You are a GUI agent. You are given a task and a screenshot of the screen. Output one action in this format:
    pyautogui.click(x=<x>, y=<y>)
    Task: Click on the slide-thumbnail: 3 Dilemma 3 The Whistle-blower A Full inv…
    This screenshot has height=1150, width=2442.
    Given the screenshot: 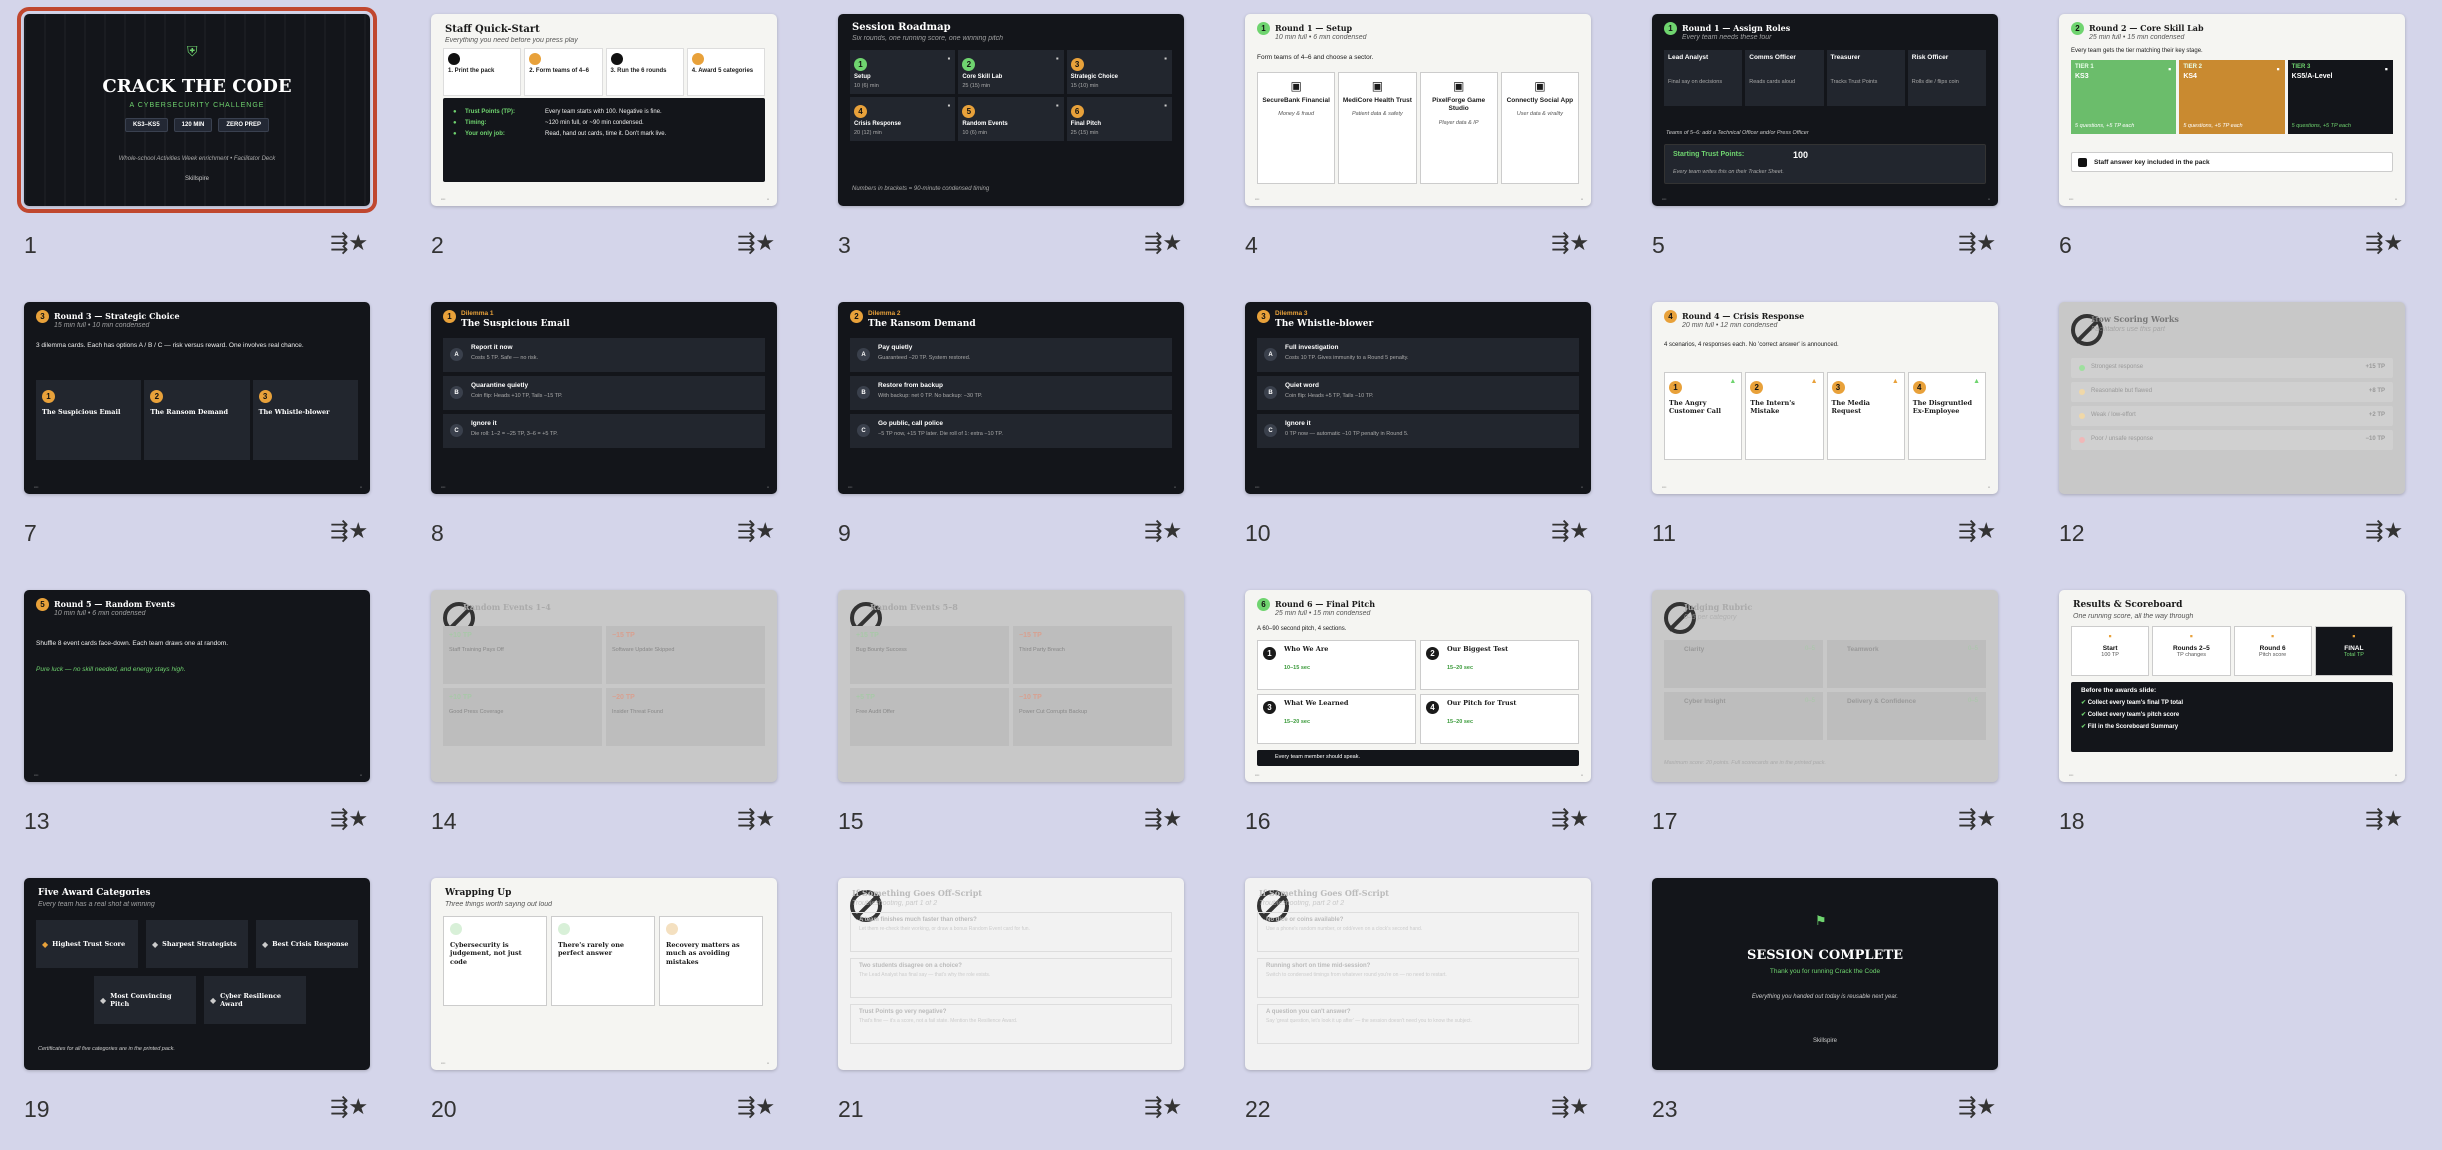 What is the action you would take?
    pyautogui.click(x=1418, y=398)
    